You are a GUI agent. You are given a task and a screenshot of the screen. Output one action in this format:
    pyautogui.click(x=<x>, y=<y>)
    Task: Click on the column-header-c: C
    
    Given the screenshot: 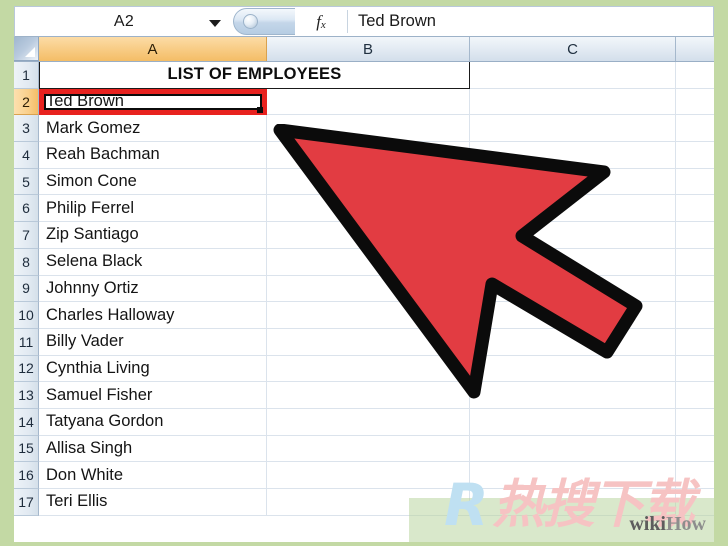 What is the action you would take?
    pyautogui.click(x=573, y=49)
    